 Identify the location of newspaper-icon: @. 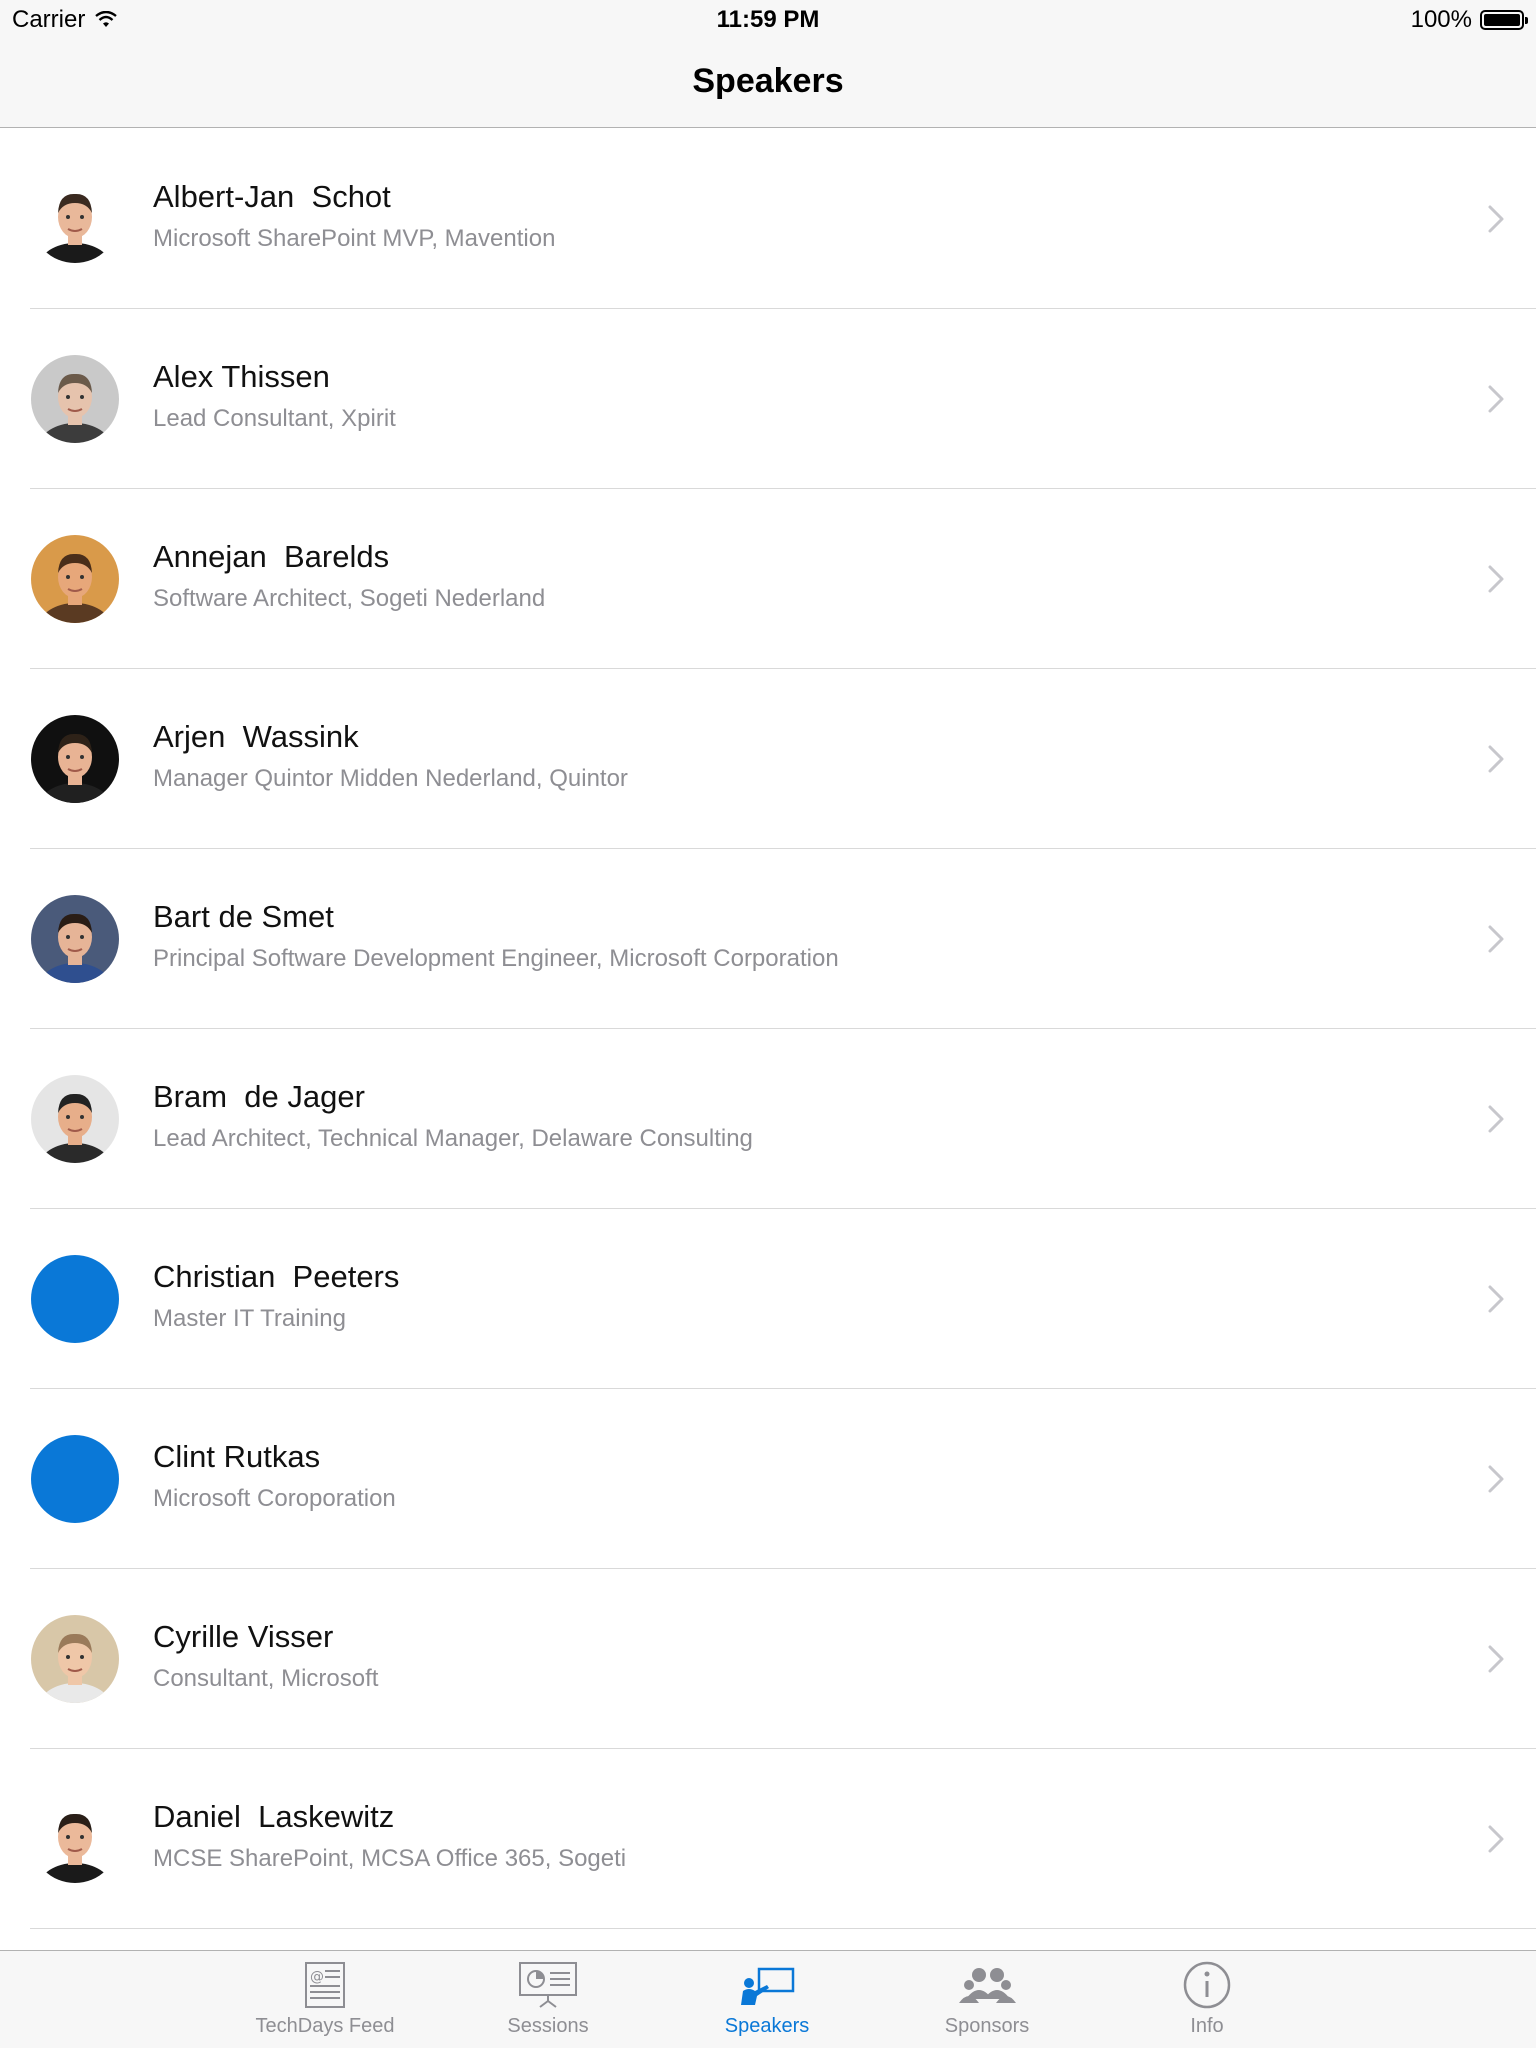
(325, 1985).